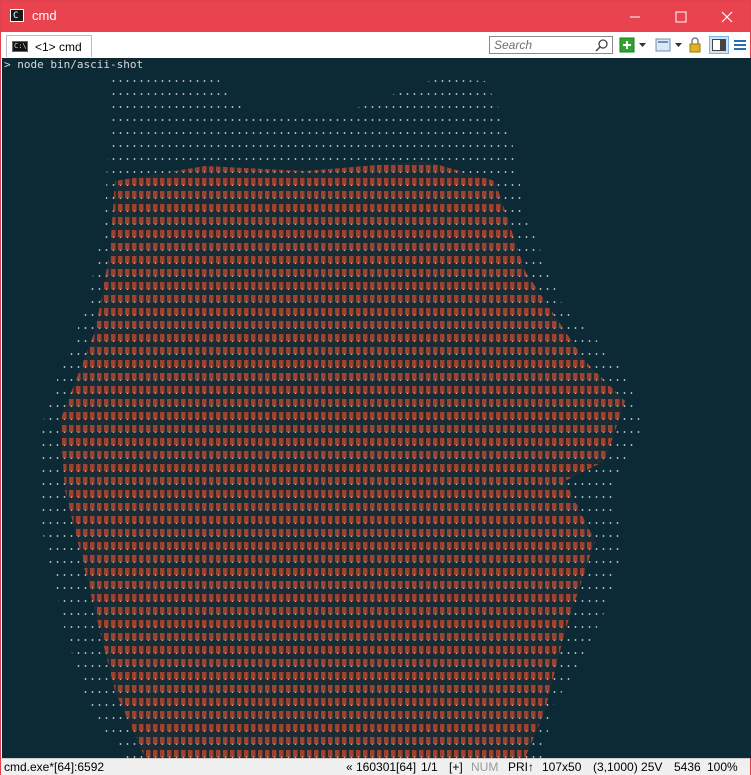 The width and height of the screenshot is (751, 775). I want to click on status-pages: 1/1, so click(429, 767).